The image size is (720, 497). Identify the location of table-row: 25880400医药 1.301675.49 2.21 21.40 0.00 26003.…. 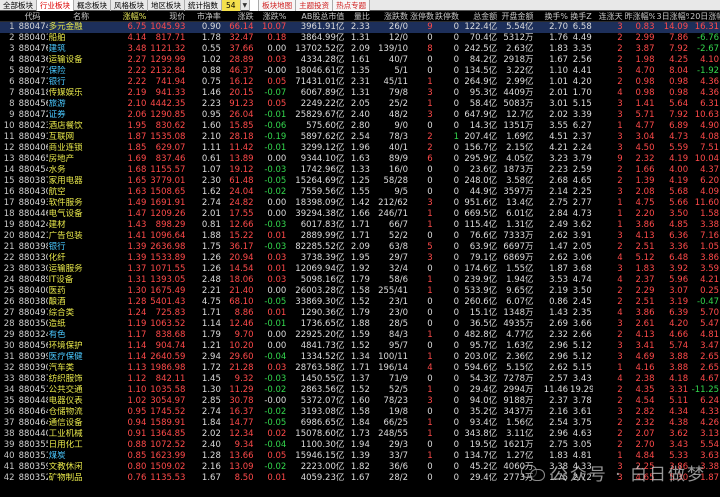
(360, 291).